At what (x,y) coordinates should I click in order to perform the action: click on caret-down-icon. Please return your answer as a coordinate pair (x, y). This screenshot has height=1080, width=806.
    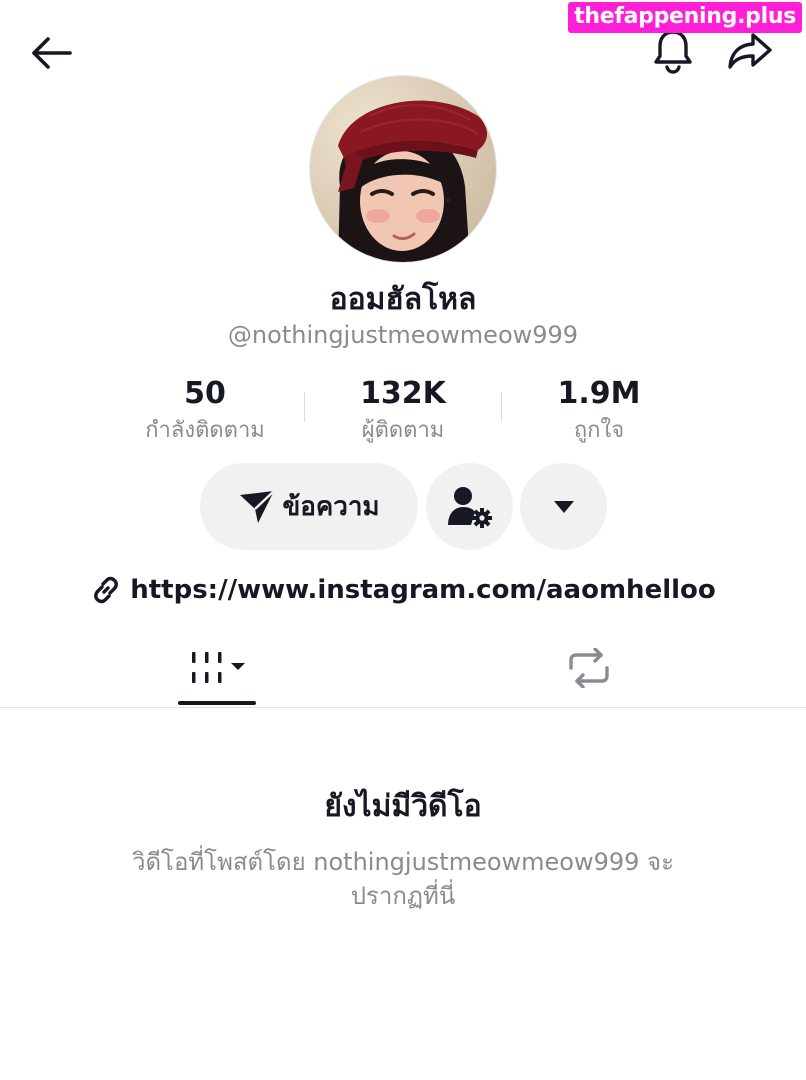
    Looking at the image, I should click on (563, 506).